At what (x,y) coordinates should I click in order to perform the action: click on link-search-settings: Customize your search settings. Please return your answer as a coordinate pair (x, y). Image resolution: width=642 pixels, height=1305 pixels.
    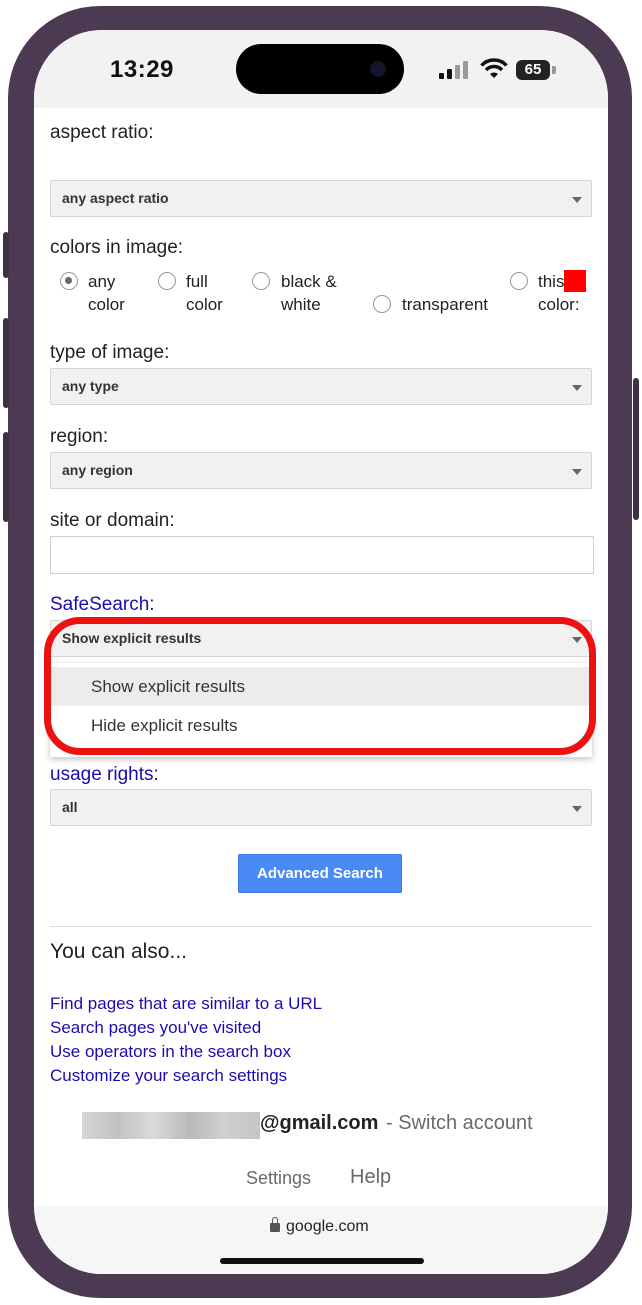
    Looking at the image, I should click on (168, 1076).